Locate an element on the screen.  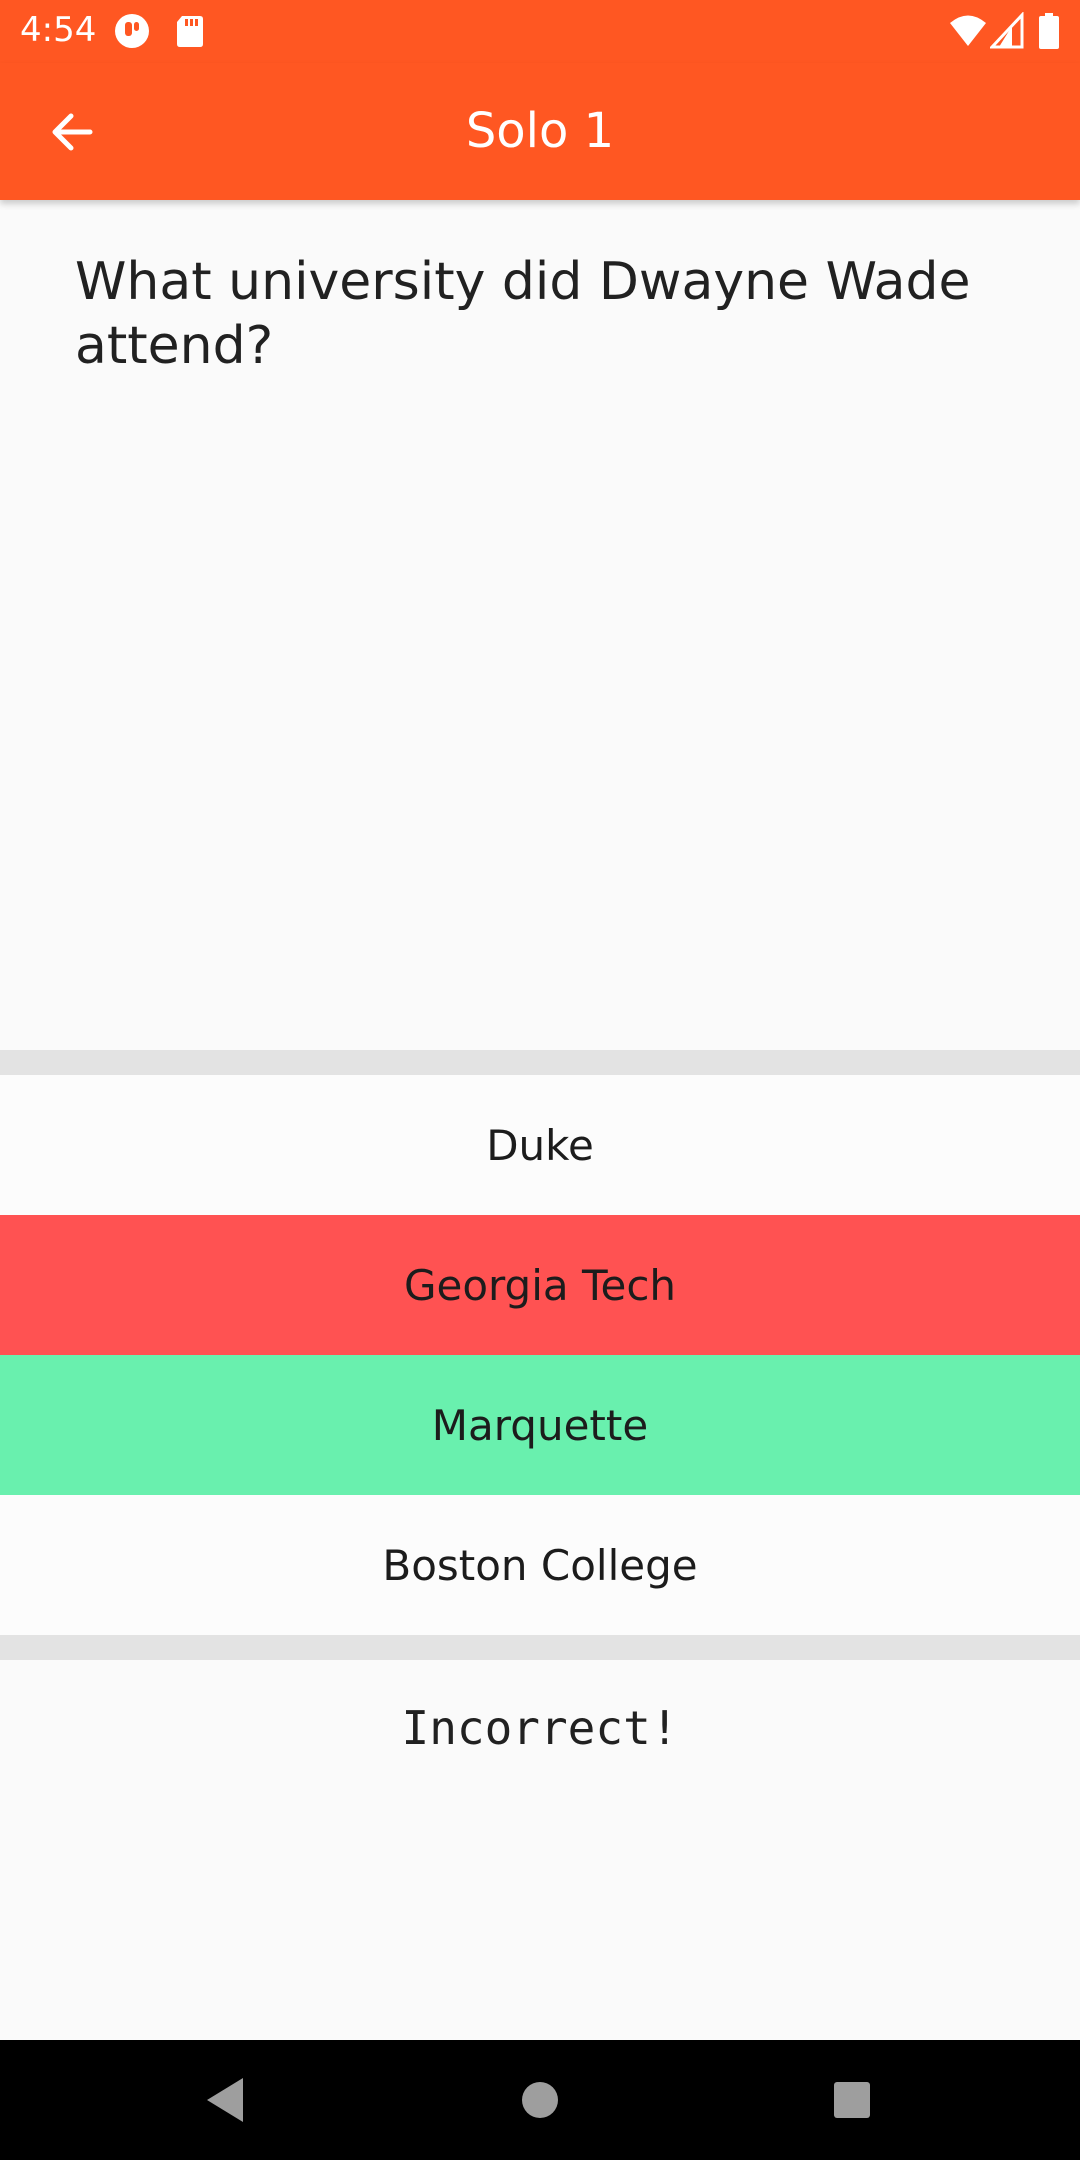
answer-label: Marquette is located at coordinates (540, 1425).